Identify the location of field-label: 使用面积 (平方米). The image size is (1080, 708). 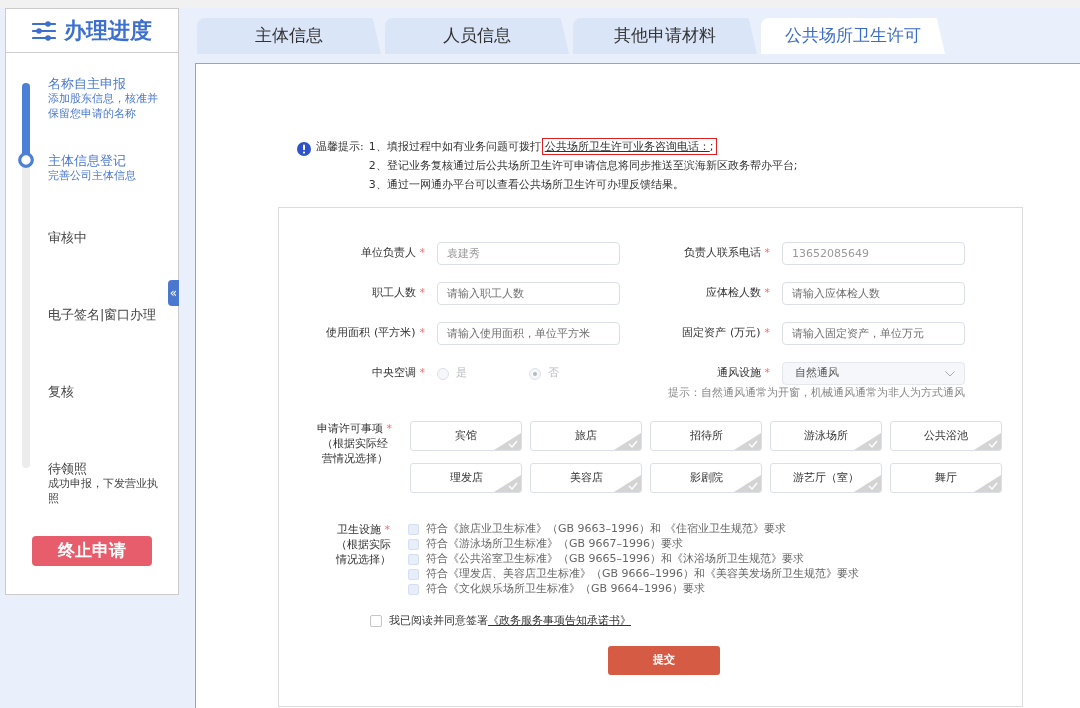
(371, 333).